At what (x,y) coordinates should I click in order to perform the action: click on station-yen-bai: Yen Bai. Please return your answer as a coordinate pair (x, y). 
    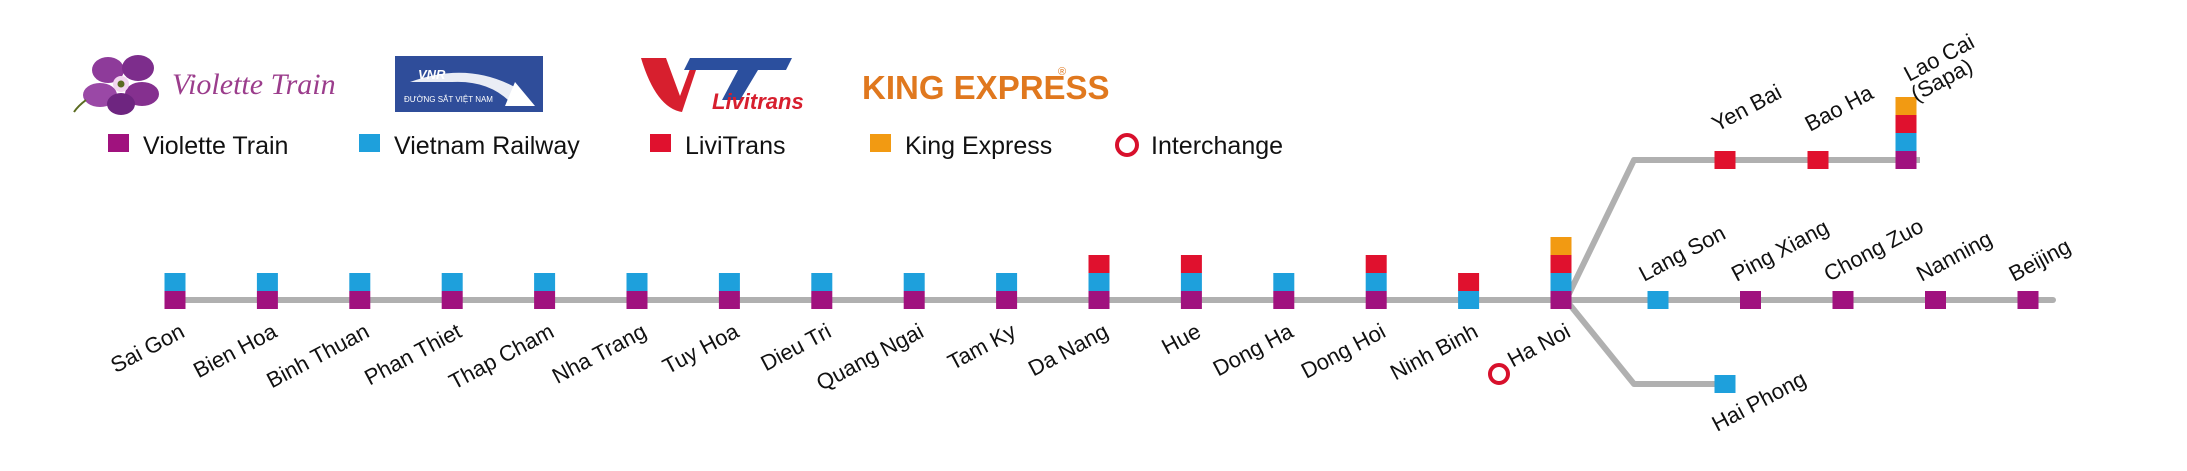
    Looking at the image, I should click on (1747, 124).